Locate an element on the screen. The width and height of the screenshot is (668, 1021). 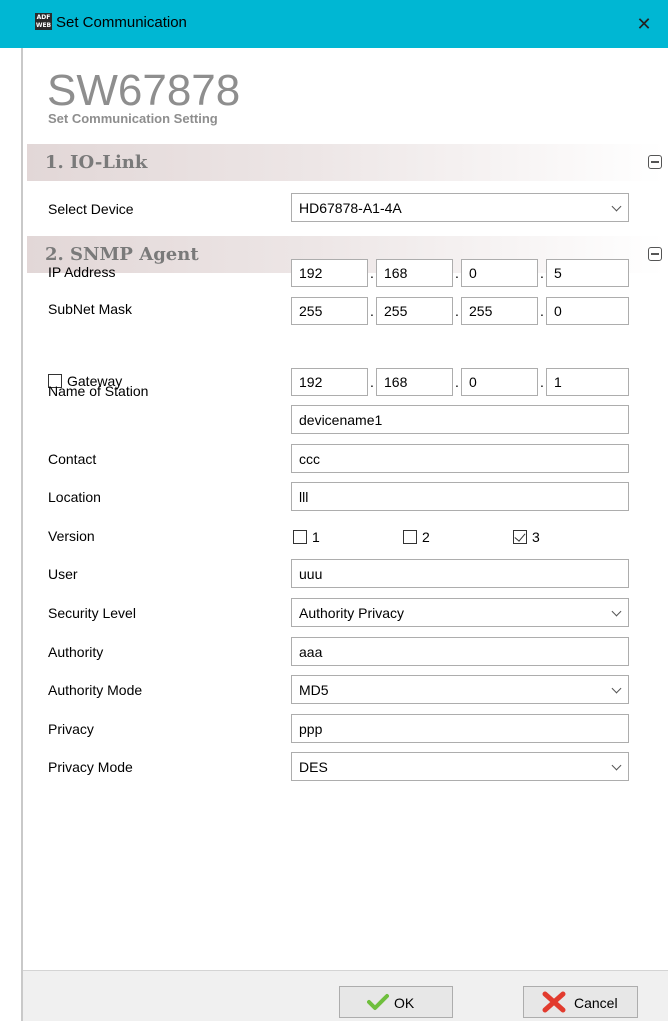
subnet-mask-label: SubNet Mask is located at coordinates (90, 309).